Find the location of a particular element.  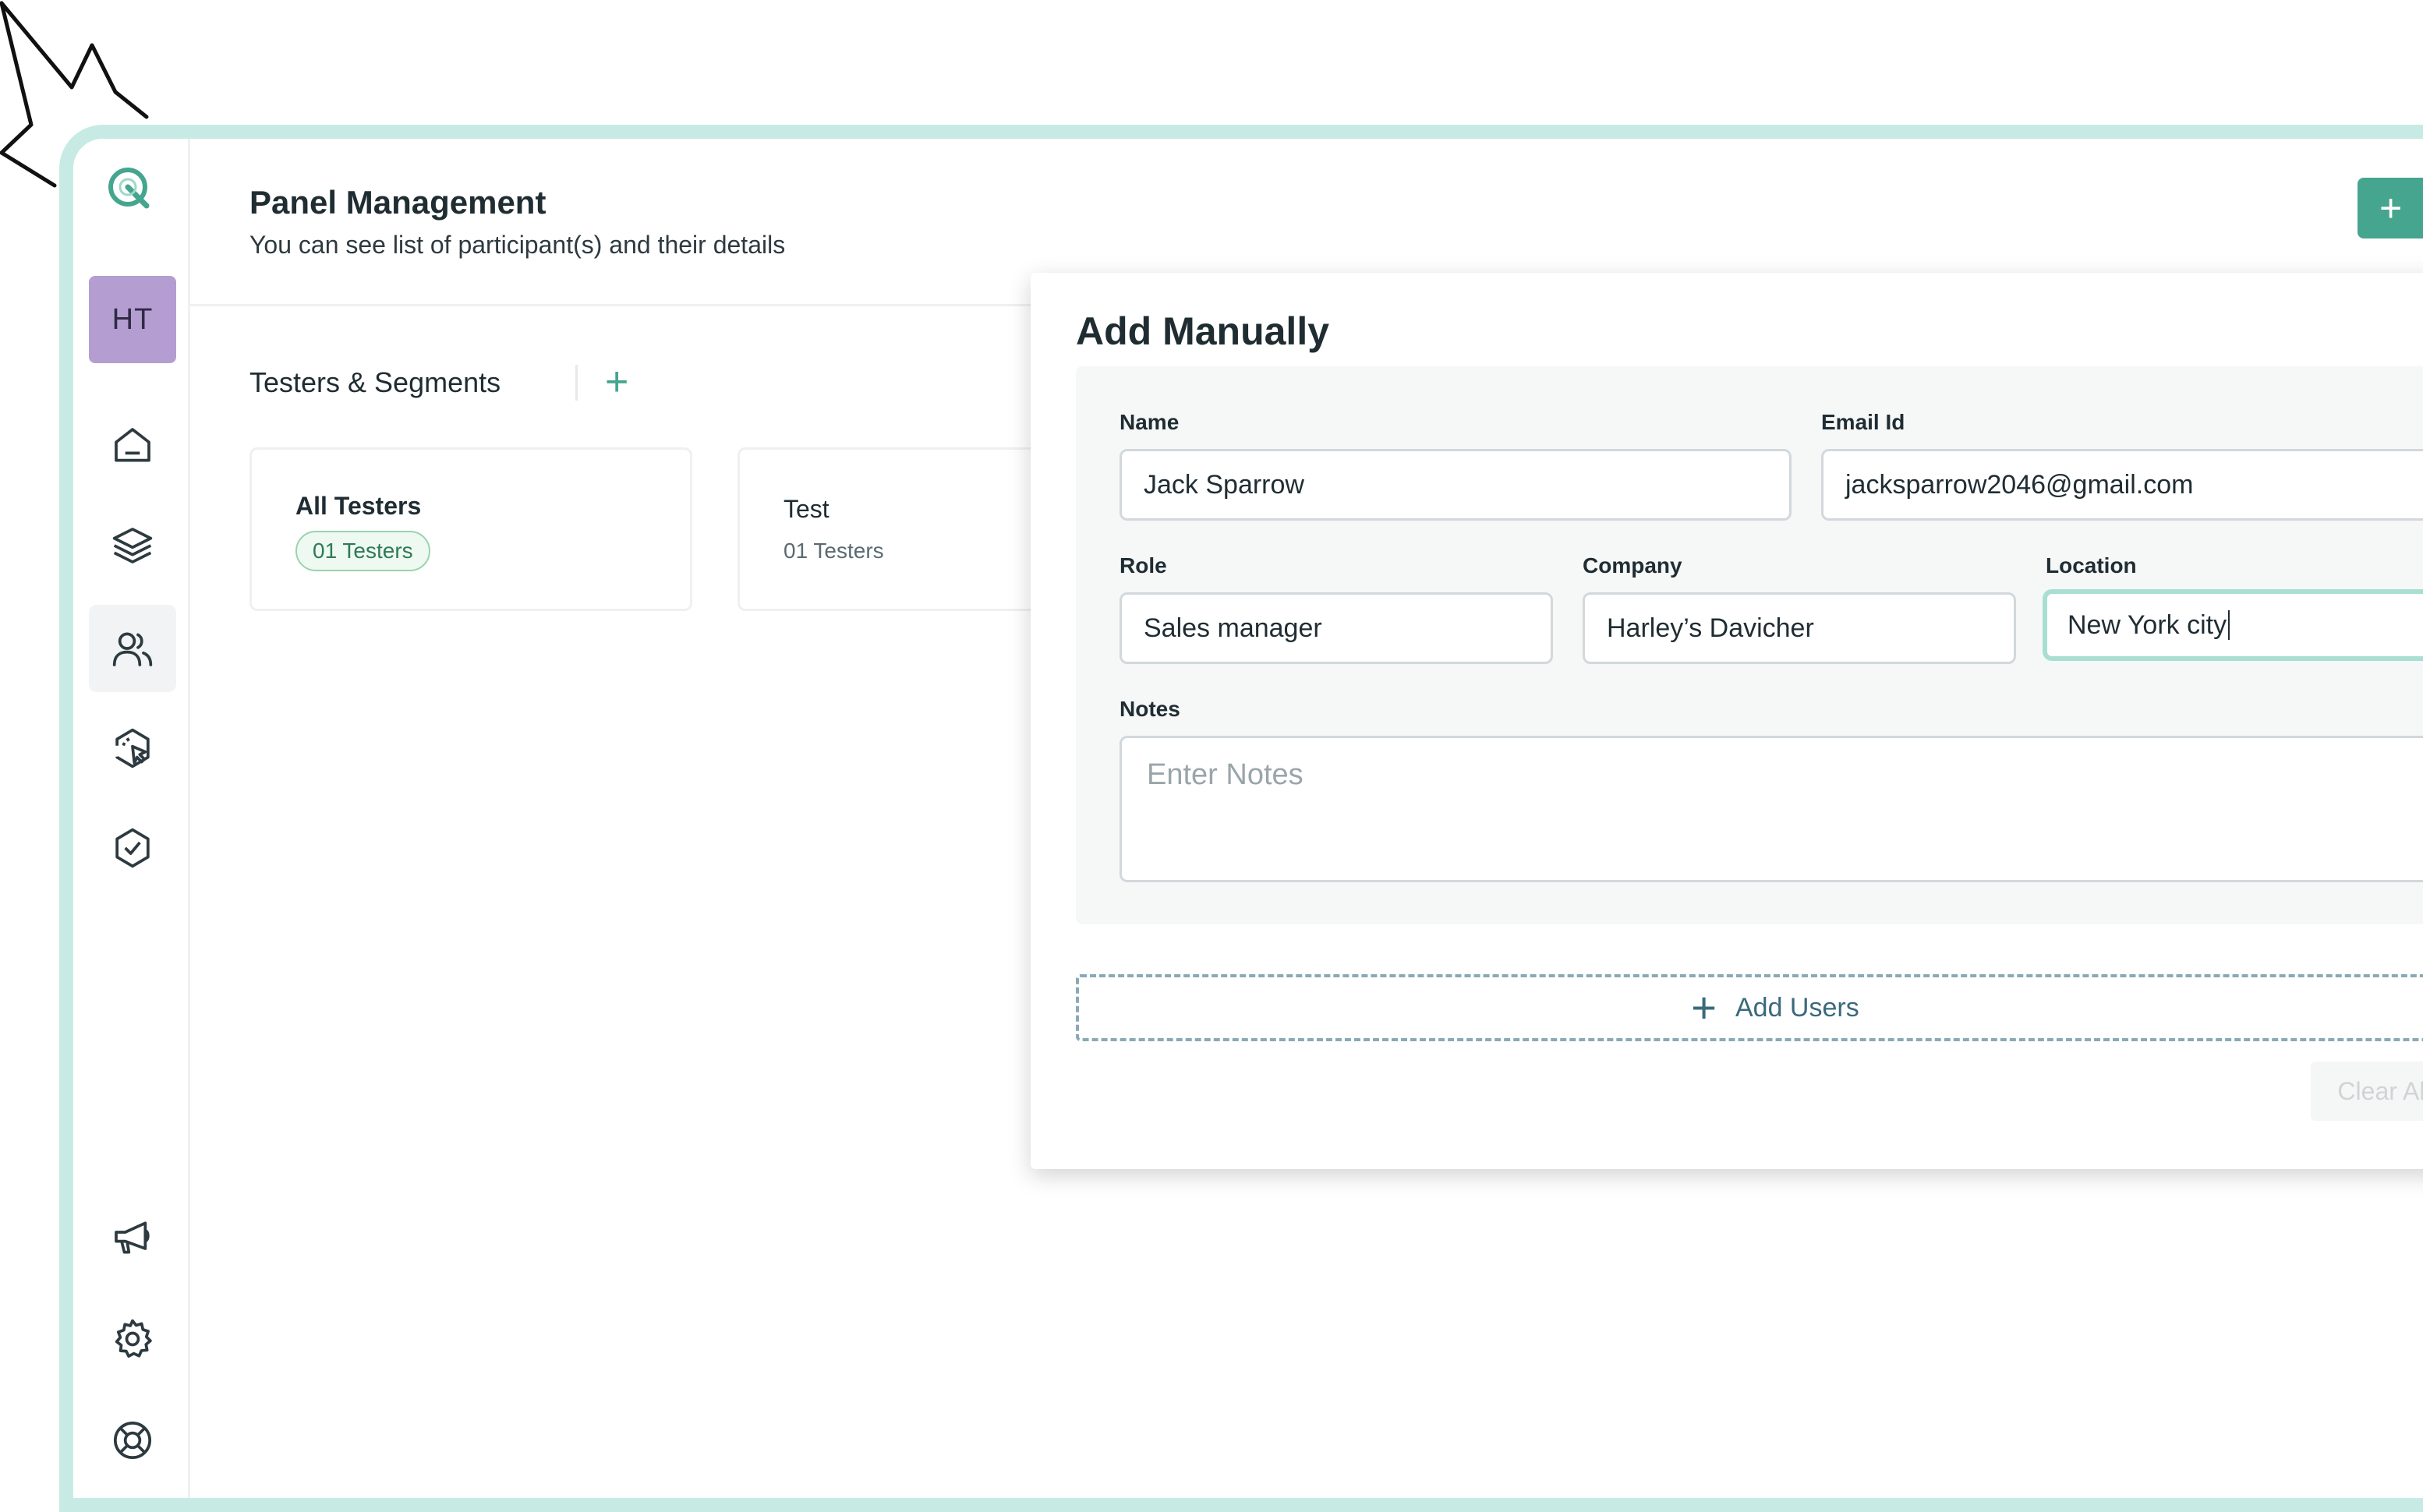

verified-badge-icon is located at coordinates (133, 848).